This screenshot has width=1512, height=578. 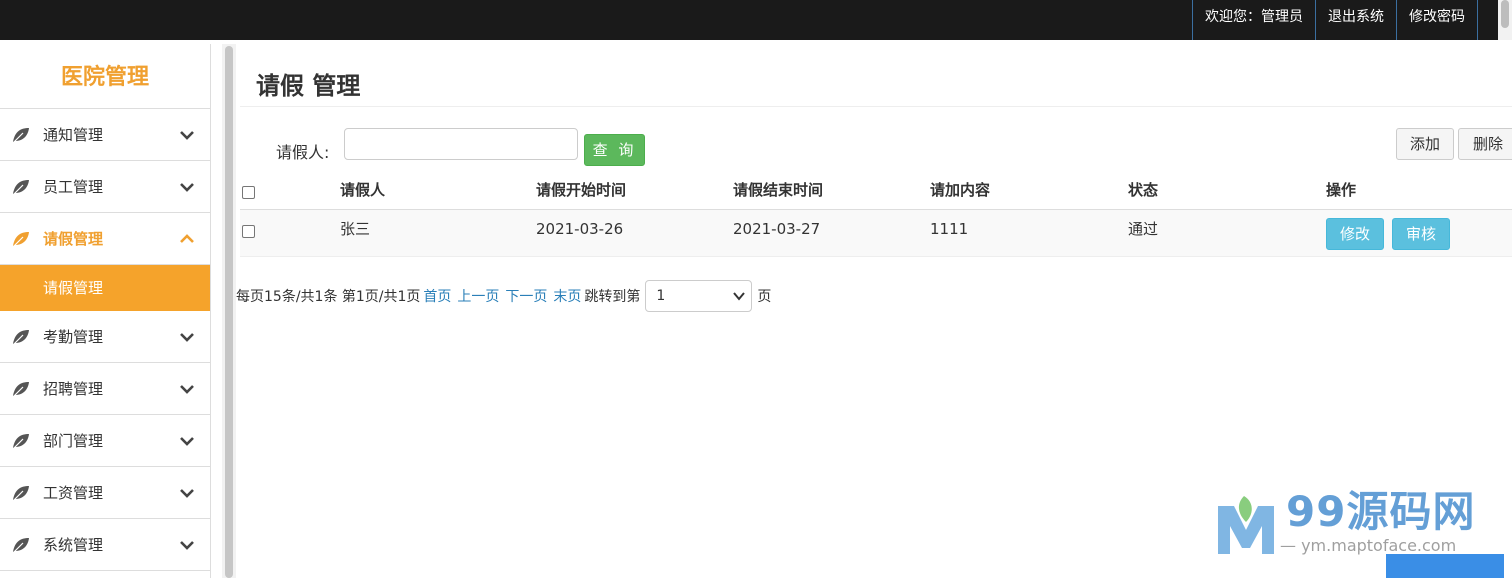 I want to click on sidebar-item-notice: 通知管理, so click(x=105, y=135).